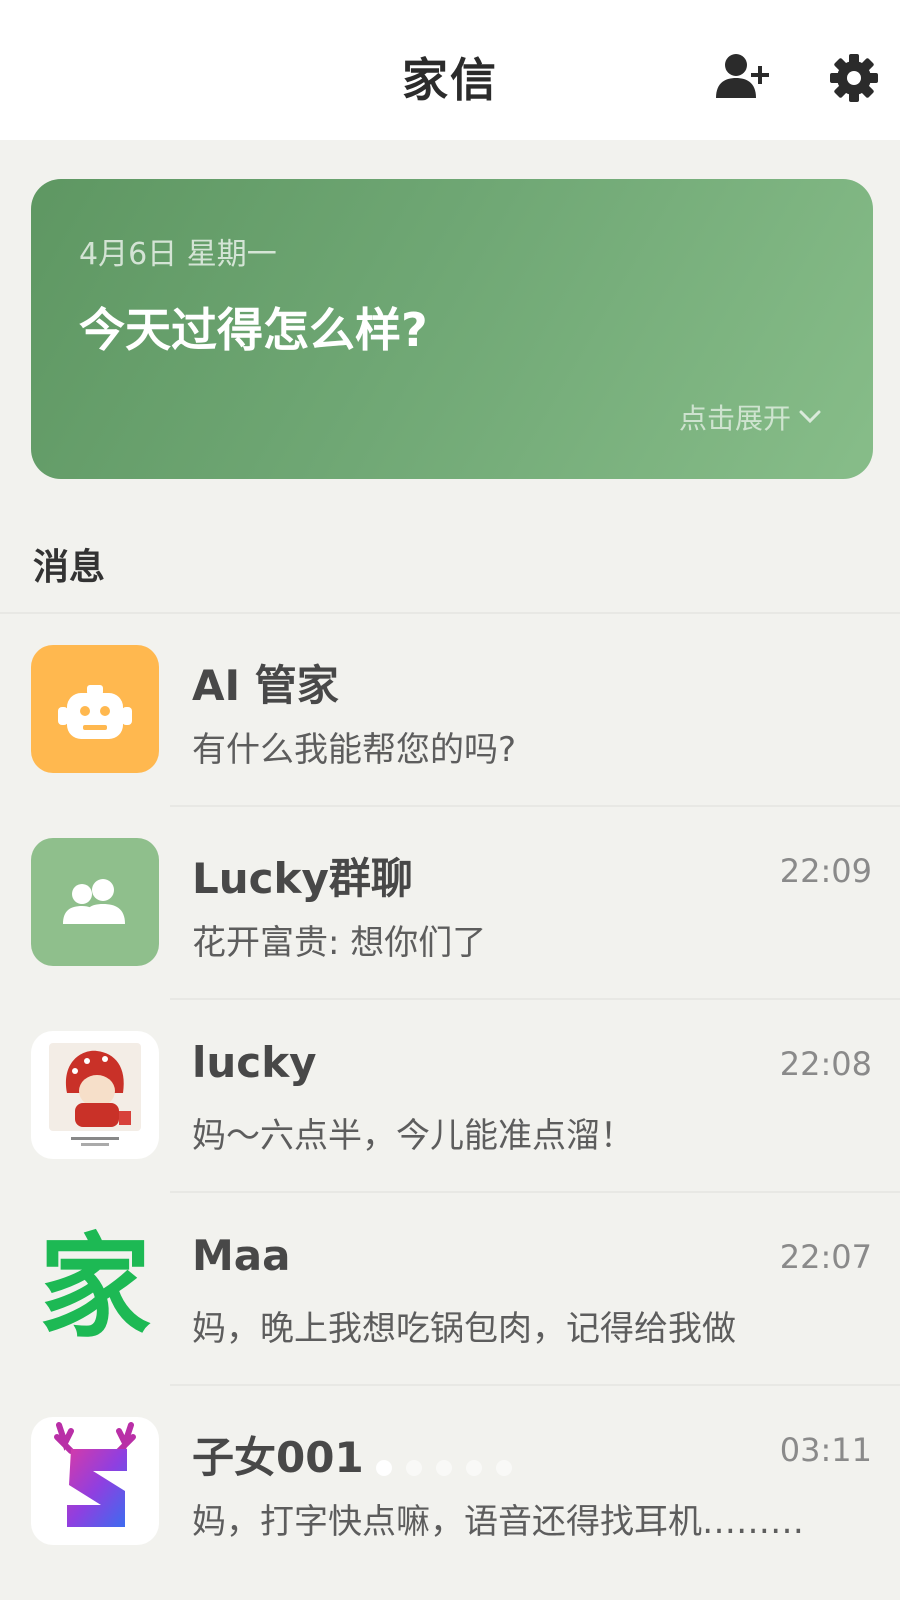 This screenshot has width=900, height=1600. What do you see at coordinates (464, 1329) in the screenshot?
I see `conversation-preview: 妈，晚上我想吃锅包肉，记得给我做` at bounding box center [464, 1329].